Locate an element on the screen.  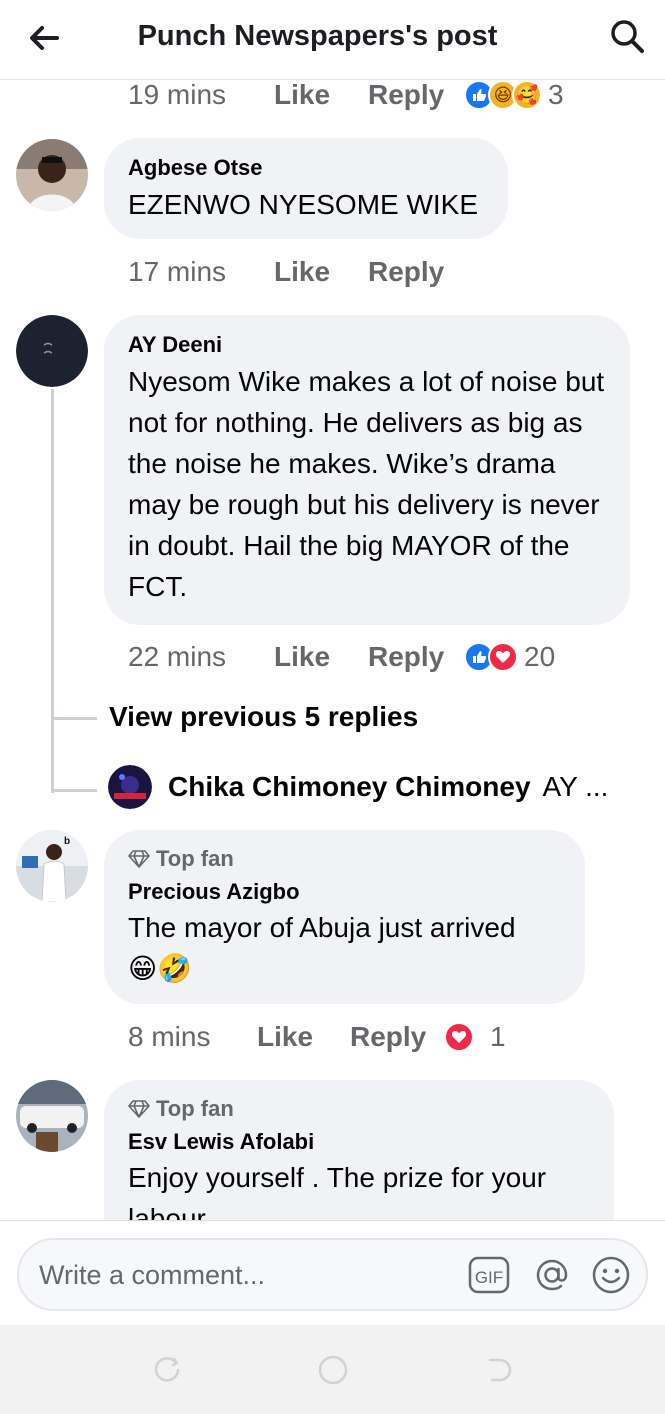
comment-time: 17 mins is located at coordinates (177, 271).